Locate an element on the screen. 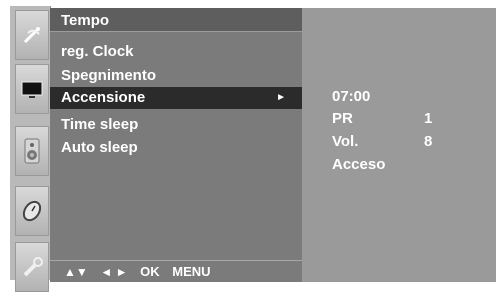 The image size is (496, 292). clock-icon is located at coordinates (32, 211).